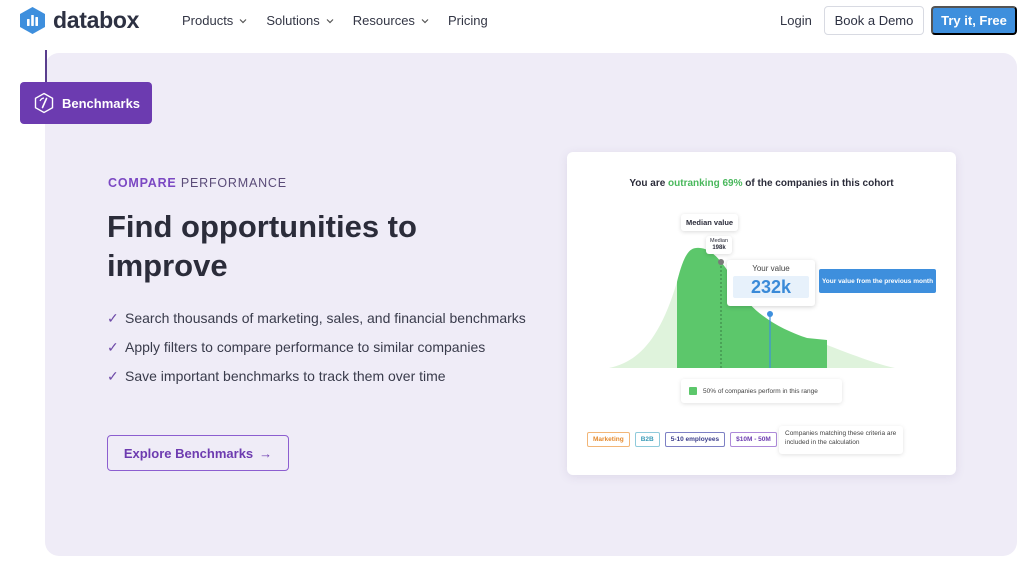 This screenshot has height=565, width=1024. Describe the element at coordinates (608, 439) in the screenshot. I see `tag-marketing: Marketing` at that location.